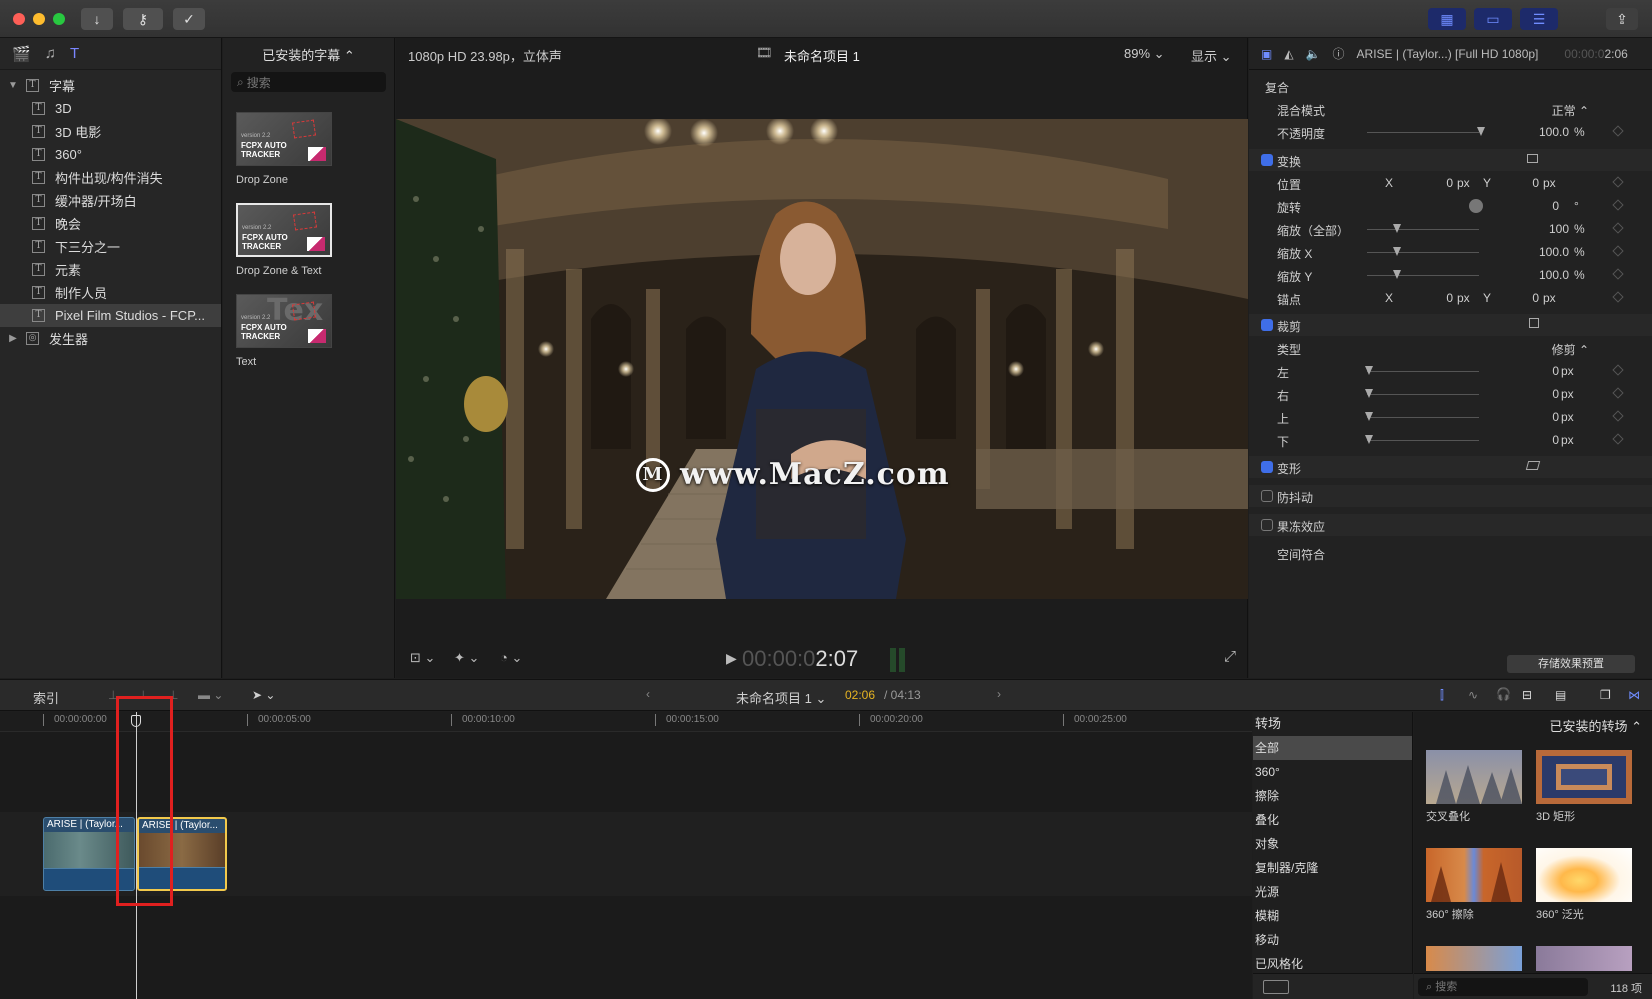 This screenshot has width=1652, height=999. I want to click on library-item: T 下三分之一, so click(110, 246).